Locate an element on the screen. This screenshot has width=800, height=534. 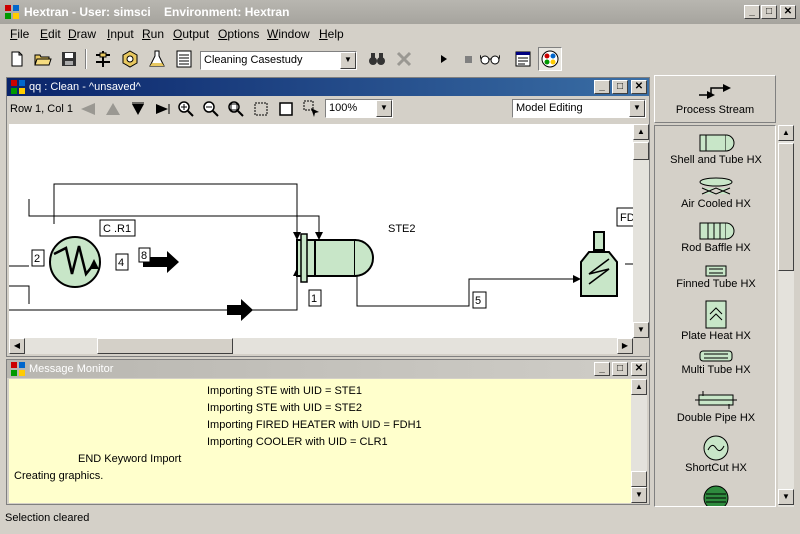
binoculars-icon is located at coordinates (377, 59).